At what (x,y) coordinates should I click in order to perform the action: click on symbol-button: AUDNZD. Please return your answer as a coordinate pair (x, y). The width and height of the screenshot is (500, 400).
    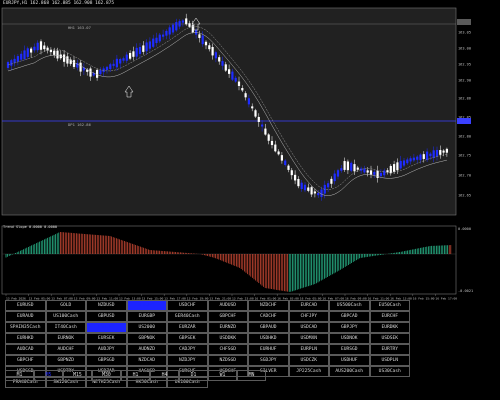
    Looking at the image, I should click on (146, 349).